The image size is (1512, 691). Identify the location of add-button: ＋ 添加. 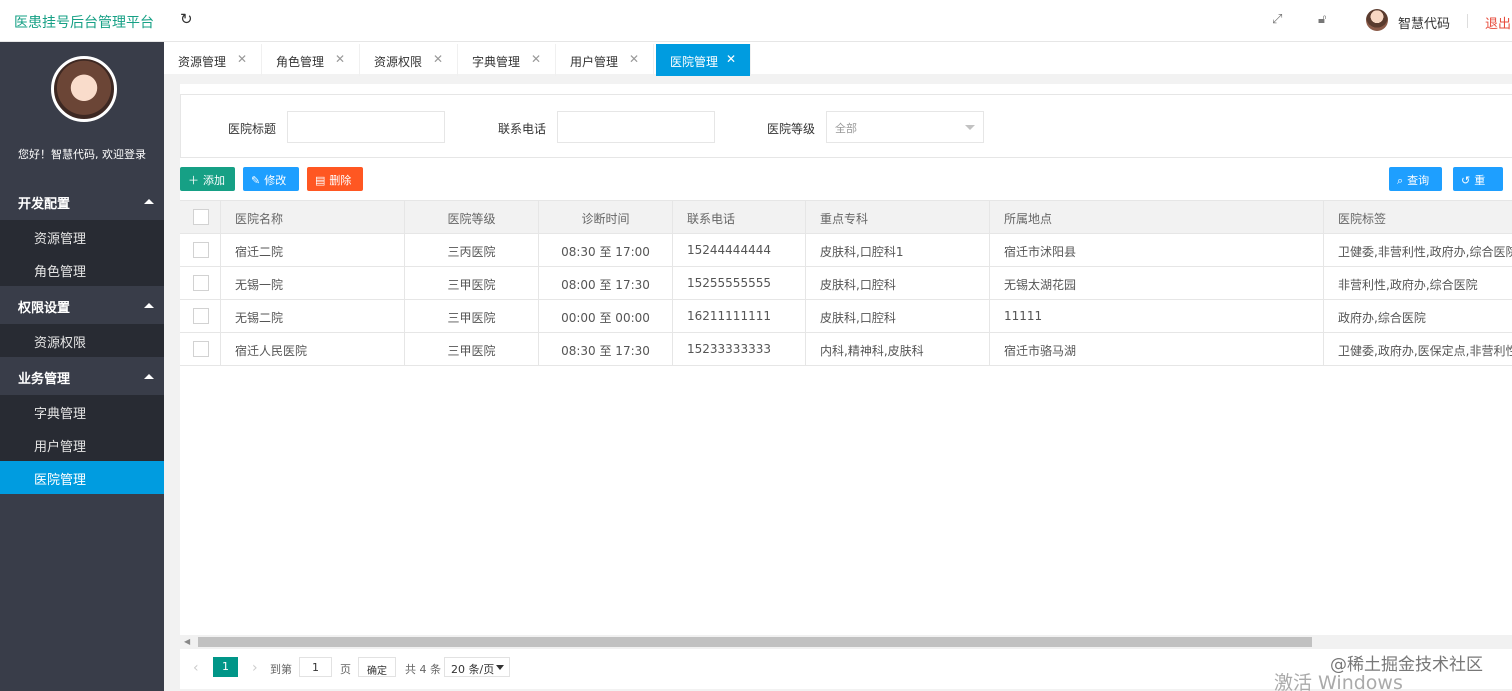
(207, 179).